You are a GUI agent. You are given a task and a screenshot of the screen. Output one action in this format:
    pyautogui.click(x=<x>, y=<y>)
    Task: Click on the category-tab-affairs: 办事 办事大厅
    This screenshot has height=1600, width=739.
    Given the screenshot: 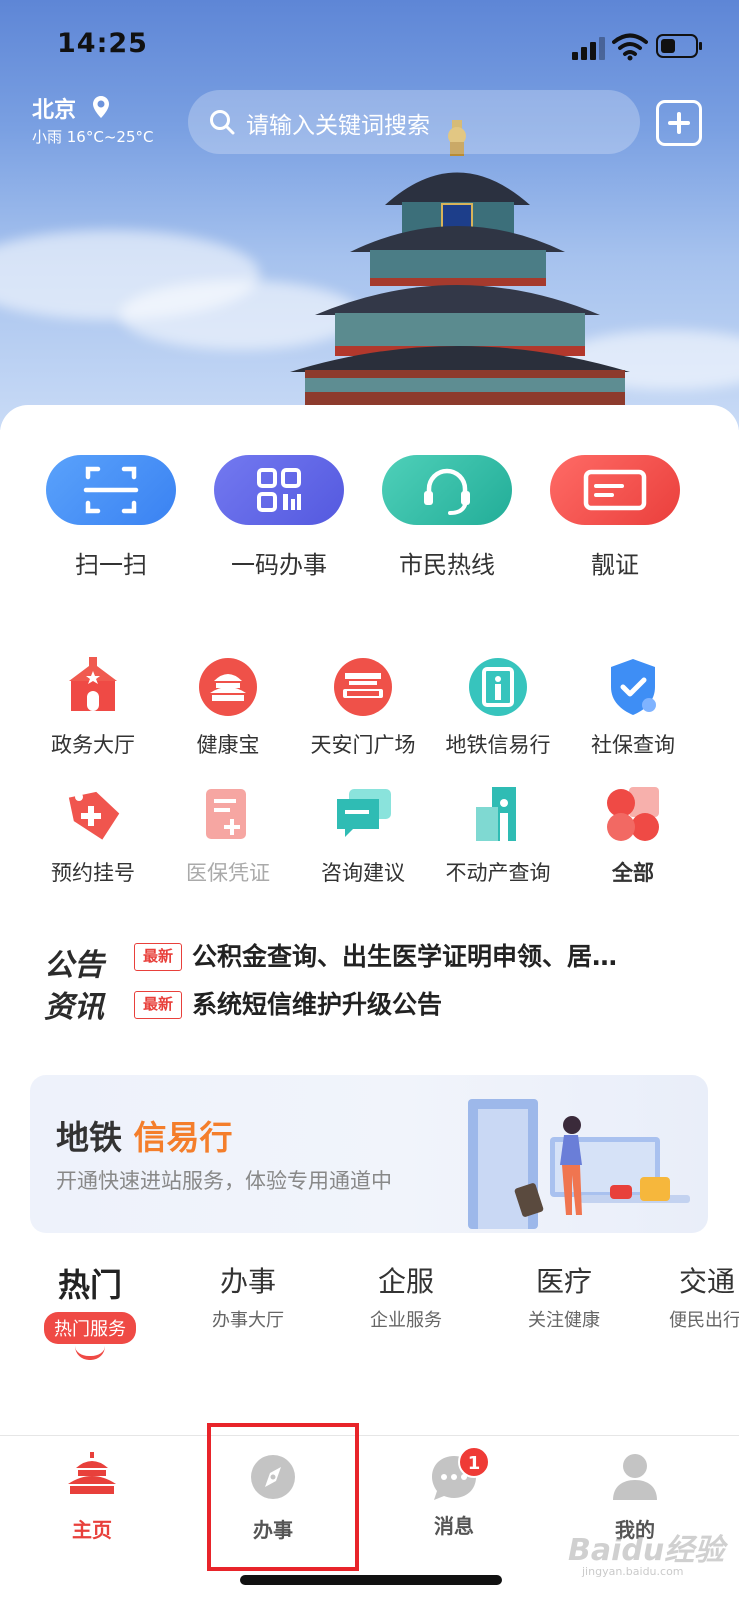 What is the action you would take?
    pyautogui.click(x=248, y=1296)
    